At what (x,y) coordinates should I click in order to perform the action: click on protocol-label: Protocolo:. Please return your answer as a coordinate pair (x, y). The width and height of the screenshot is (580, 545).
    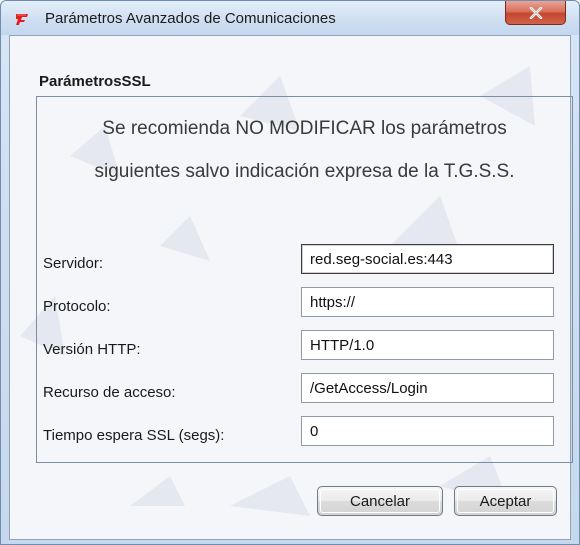
    Looking at the image, I should click on (77, 306).